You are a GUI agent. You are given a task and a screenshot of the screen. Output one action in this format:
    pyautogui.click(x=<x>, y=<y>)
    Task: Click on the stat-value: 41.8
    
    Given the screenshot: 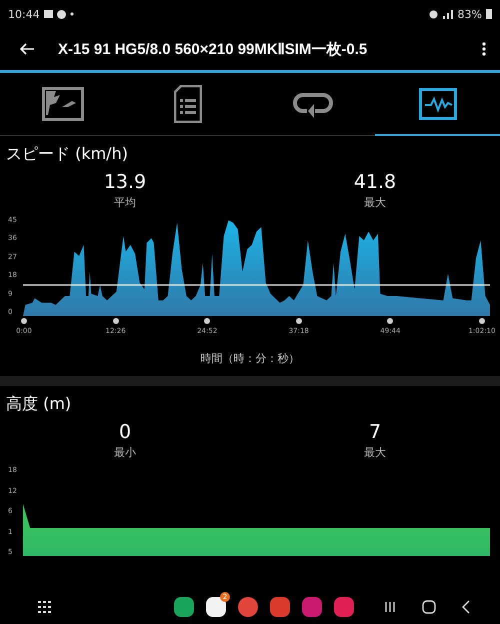 What is the action you would take?
    pyautogui.click(x=375, y=182)
    